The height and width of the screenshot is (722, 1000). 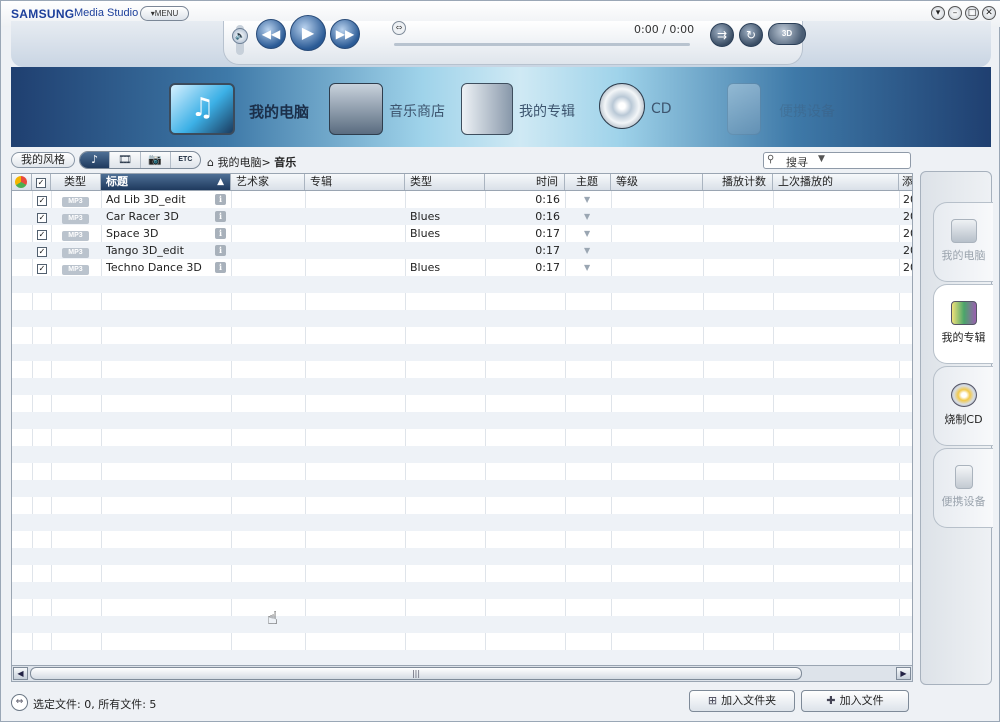 I want to click on menu-button: ▾MENU, so click(x=164, y=13).